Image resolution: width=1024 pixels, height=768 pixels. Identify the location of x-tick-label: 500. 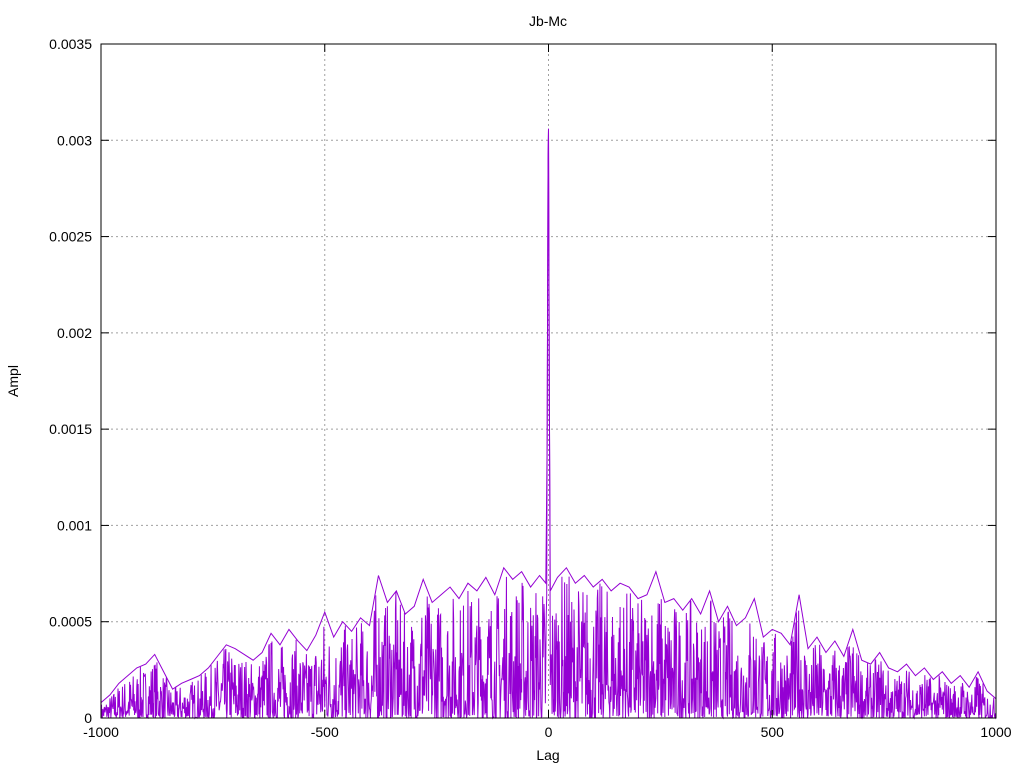
(773, 732).